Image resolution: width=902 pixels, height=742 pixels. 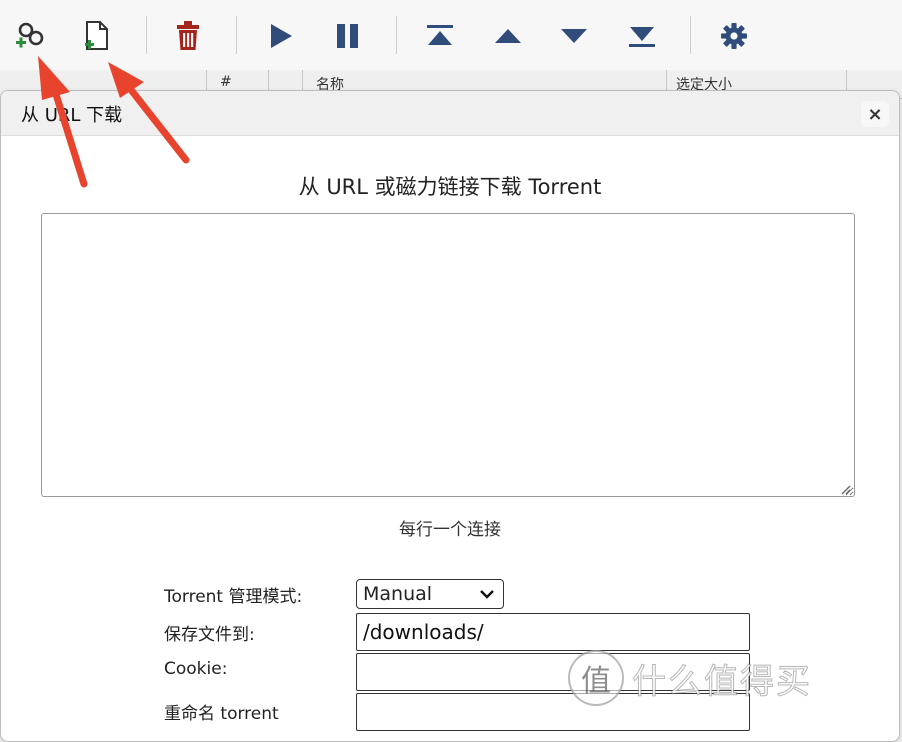 I want to click on cookie-label: Cookie:, so click(x=196, y=669).